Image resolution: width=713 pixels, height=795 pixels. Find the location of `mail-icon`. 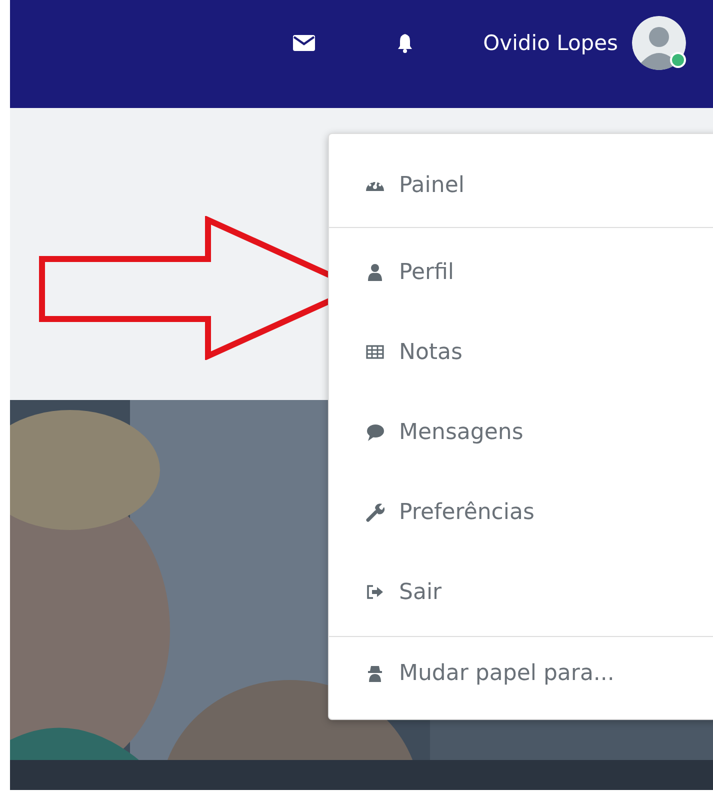

mail-icon is located at coordinates (304, 43).